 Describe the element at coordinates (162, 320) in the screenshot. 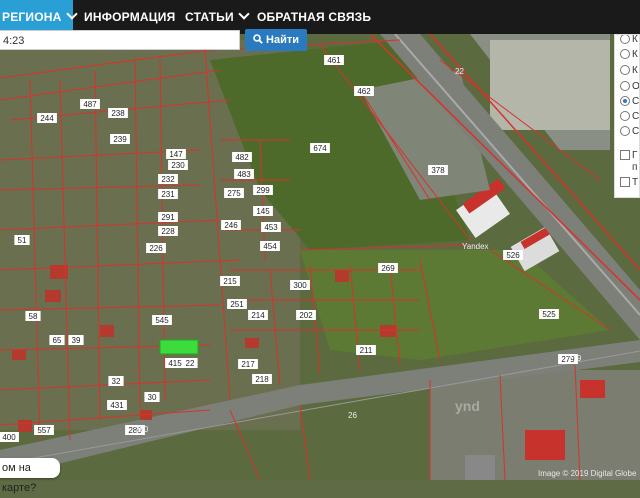

I see `parcel-number-label: 545` at that location.